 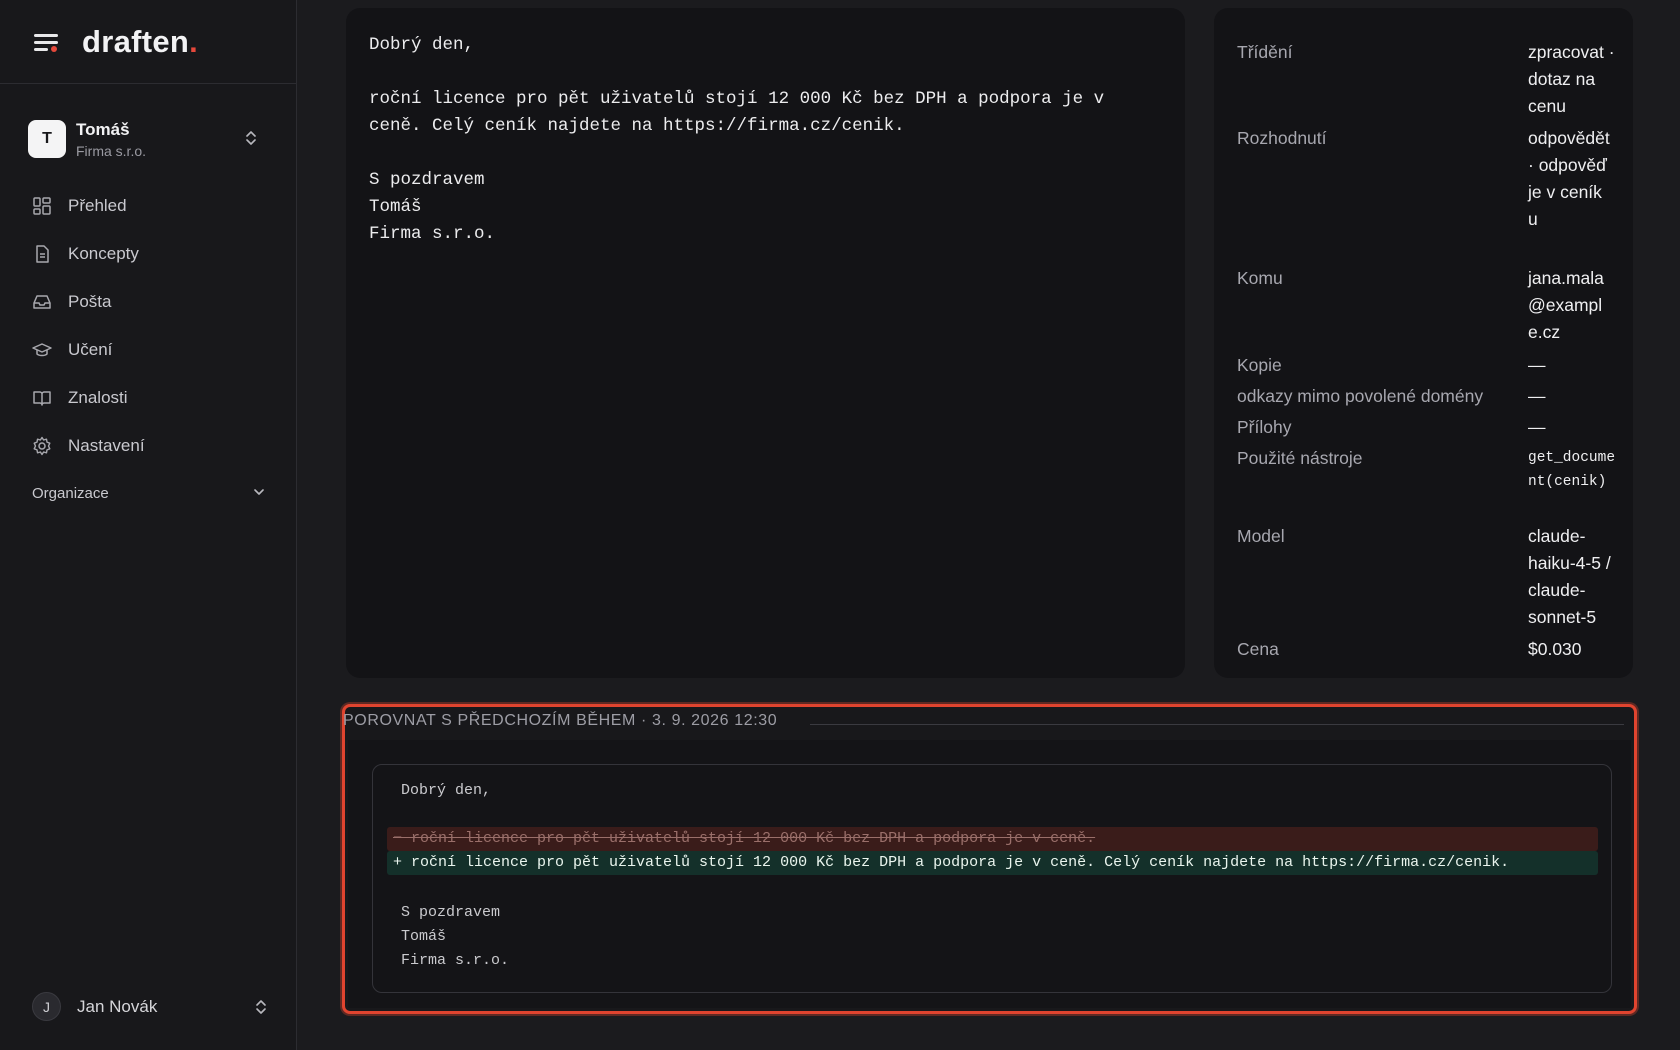 I want to click on graduation-cap-icon, so click(x=42, y=350).